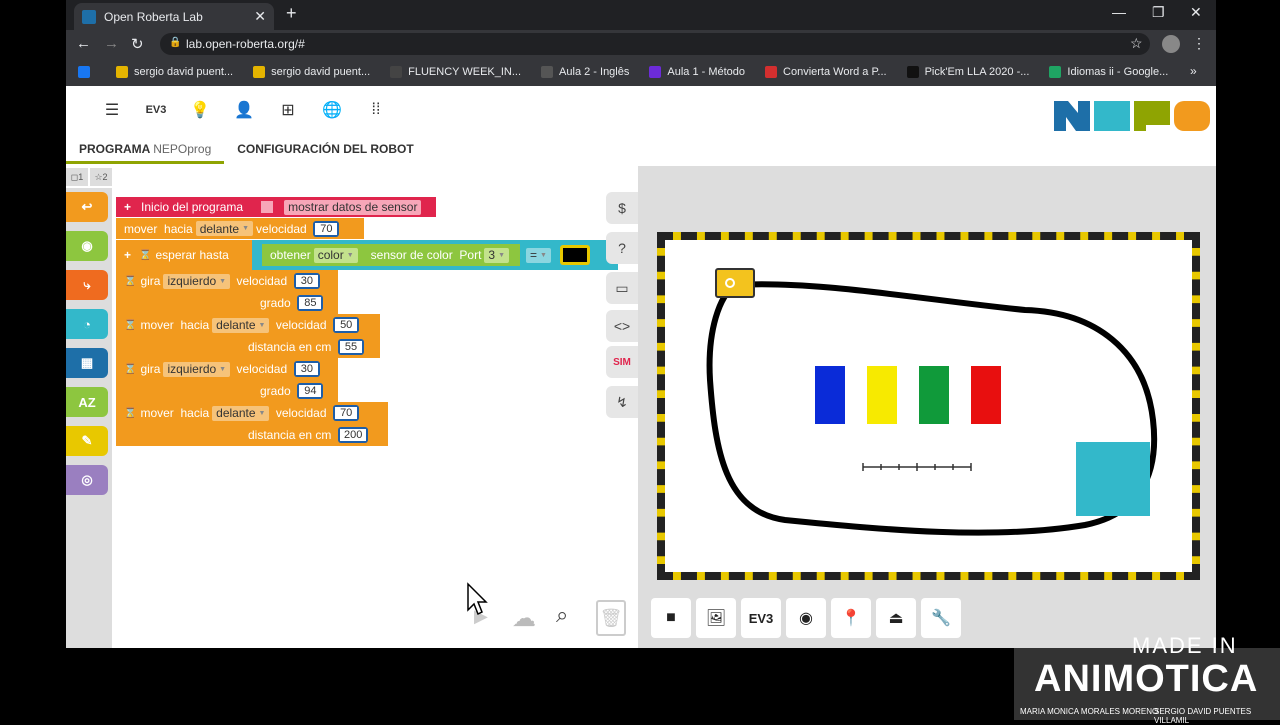  What do you see at coordinates (87, 441) in the screenshot?
I see `color-category-icon: ✎` at bounding box center [87, 441].